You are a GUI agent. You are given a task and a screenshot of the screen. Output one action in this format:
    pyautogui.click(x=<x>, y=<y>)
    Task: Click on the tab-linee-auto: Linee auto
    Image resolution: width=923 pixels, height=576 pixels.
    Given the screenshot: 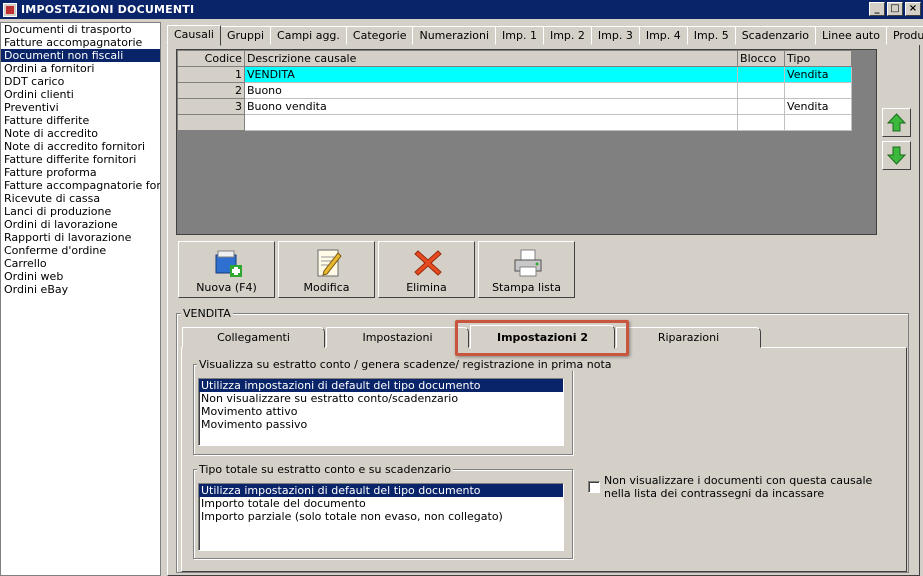 What is the action you would take?
    pyautogui.click(x=851, y=35)
    